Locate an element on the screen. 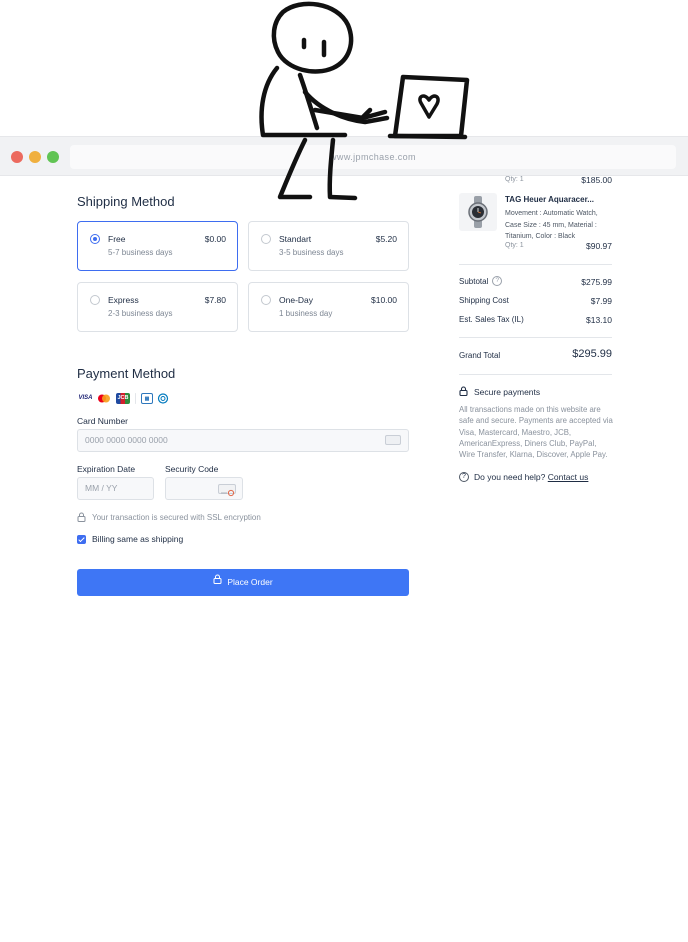 Image resolution: width=688 pixels, height=942 pixels. help-text: Do you need help? is located at coordinates (510, 477).